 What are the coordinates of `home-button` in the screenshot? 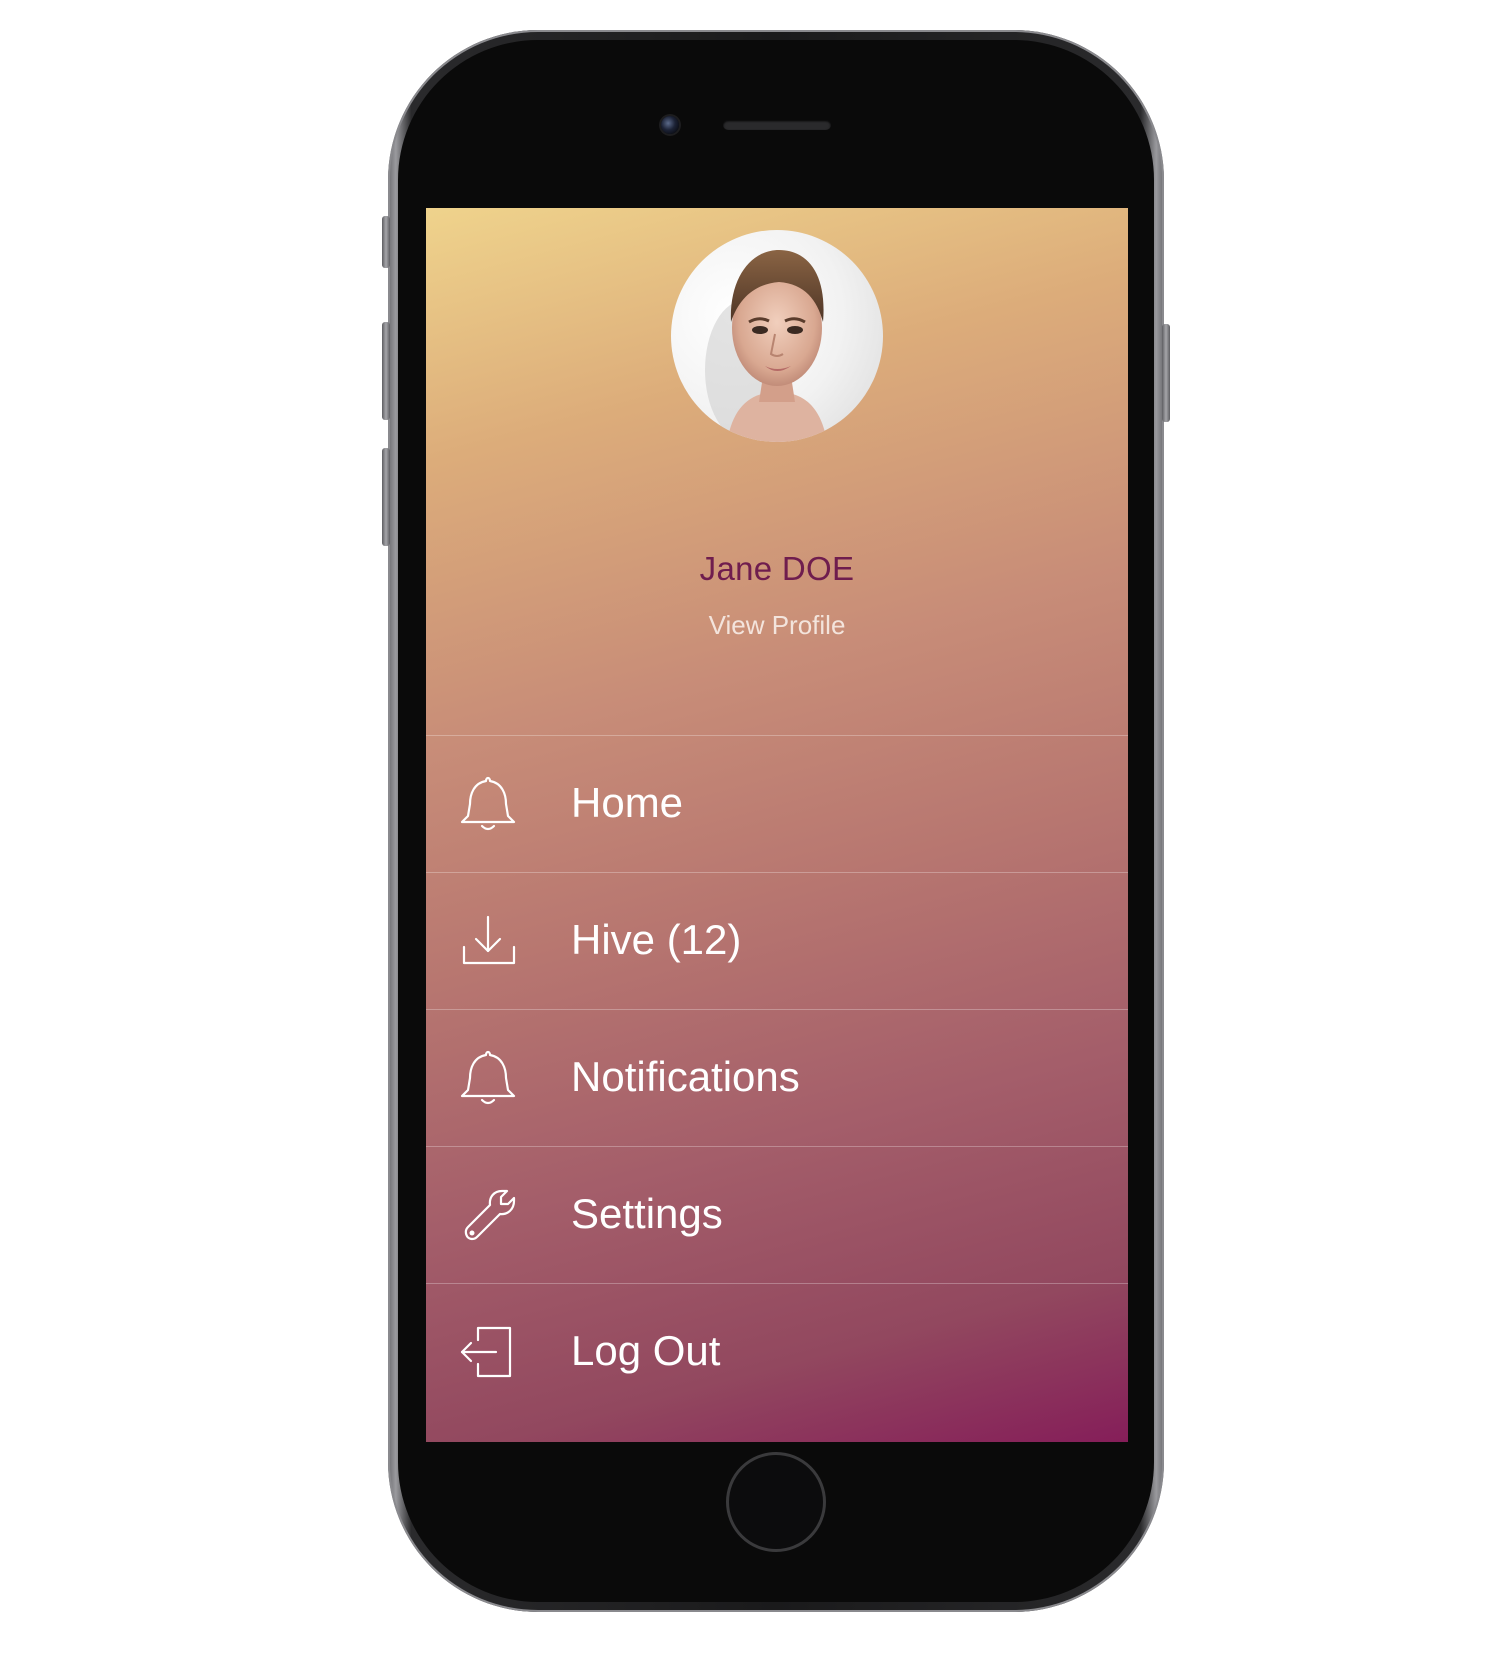 It's located at (776, 1502).